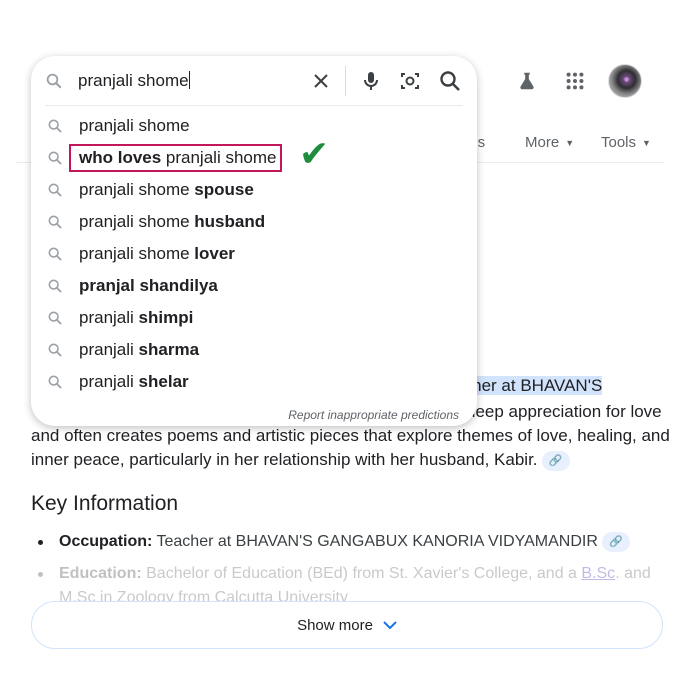  What do you see at coordinates (254, 286) in the screenshot?
I see `suggestion-item: pranjal shandilya` at bounding box center [254, 286].